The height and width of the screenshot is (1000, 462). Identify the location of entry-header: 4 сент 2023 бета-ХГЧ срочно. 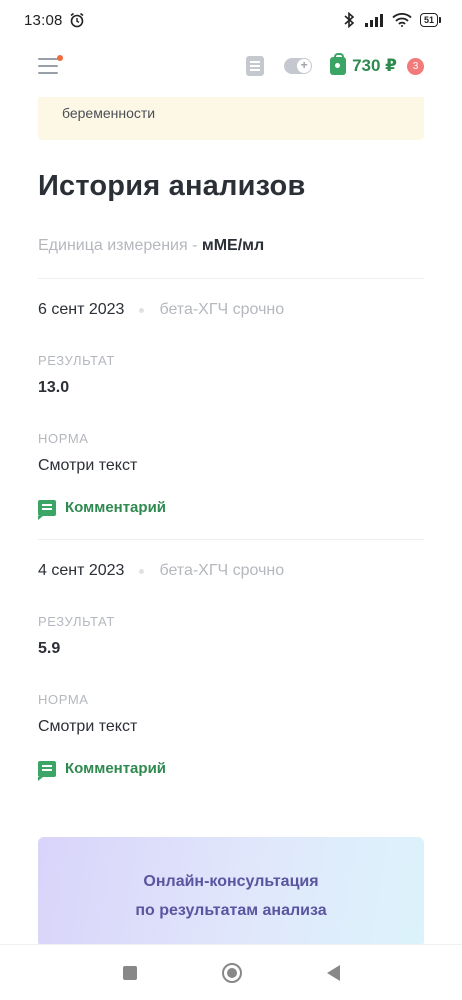
(231, 571).